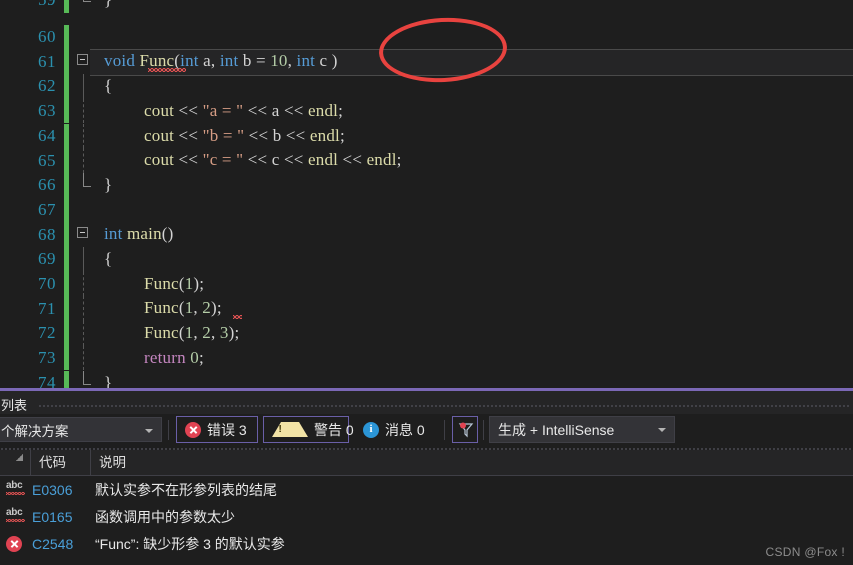 The image size is (853, 565). Describe the element at coordinates (426, 543) in the screenshot. I see `table-row: C2548 “Func”: 缺少形参 3 的默认实参` at that location.